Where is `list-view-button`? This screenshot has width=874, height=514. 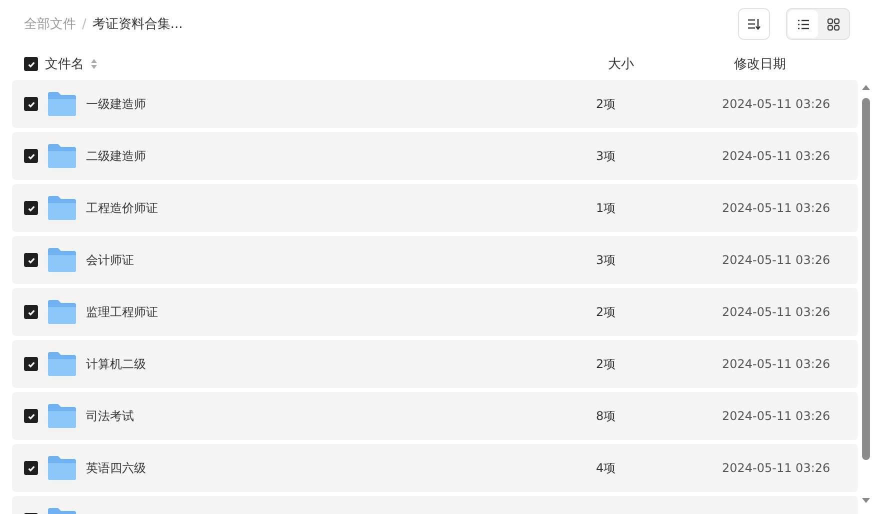
list-view-button is located at coordinates (803, 24).